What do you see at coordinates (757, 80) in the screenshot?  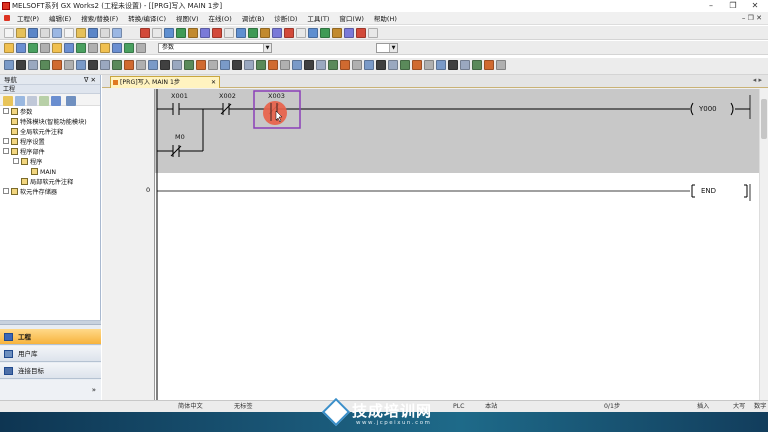 I see `tab-scroll-arrows: ◂ ▸` at bounding box center [757, 80].